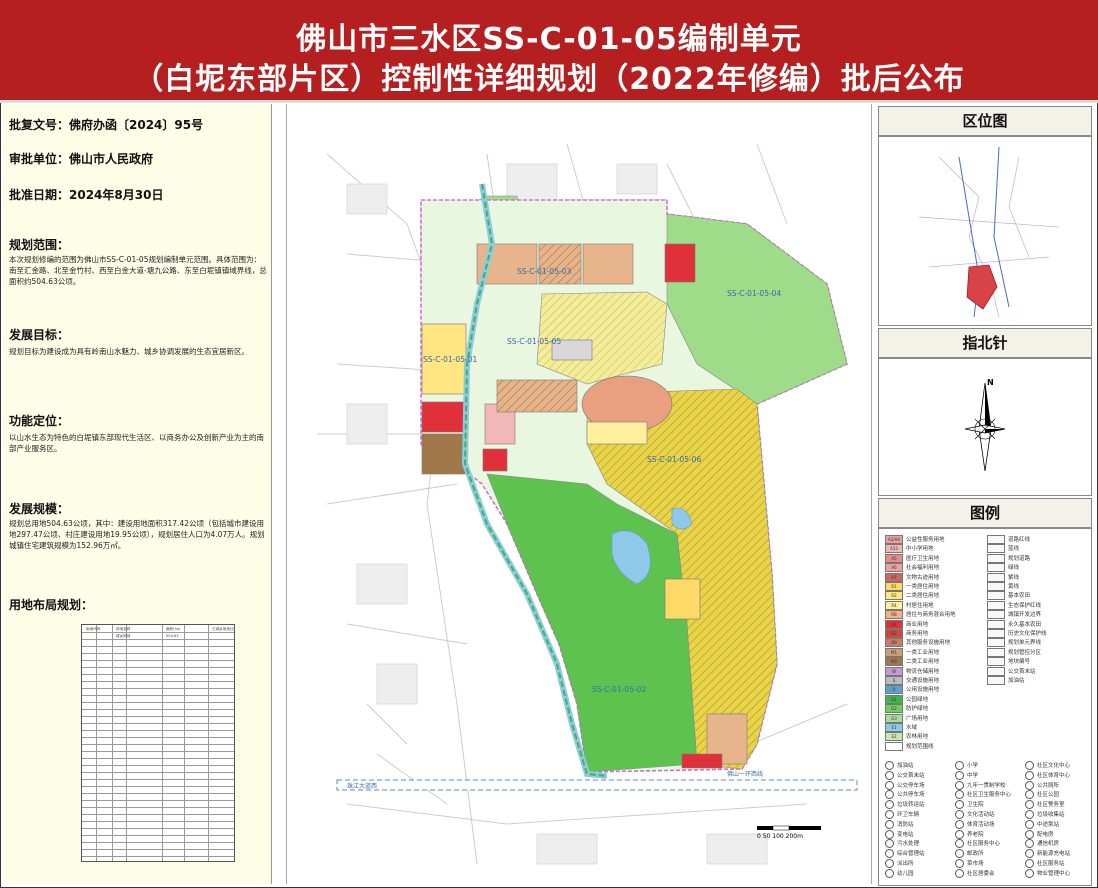 The width and height of the screenshot is (1098, 888). I want to click on divider, so click(549, 101).